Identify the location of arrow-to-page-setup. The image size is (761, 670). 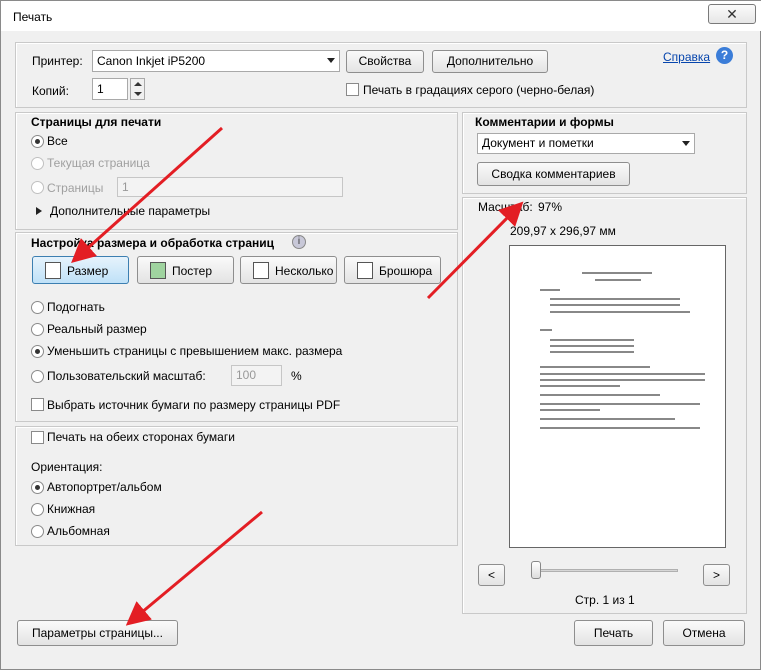
(194, 568).